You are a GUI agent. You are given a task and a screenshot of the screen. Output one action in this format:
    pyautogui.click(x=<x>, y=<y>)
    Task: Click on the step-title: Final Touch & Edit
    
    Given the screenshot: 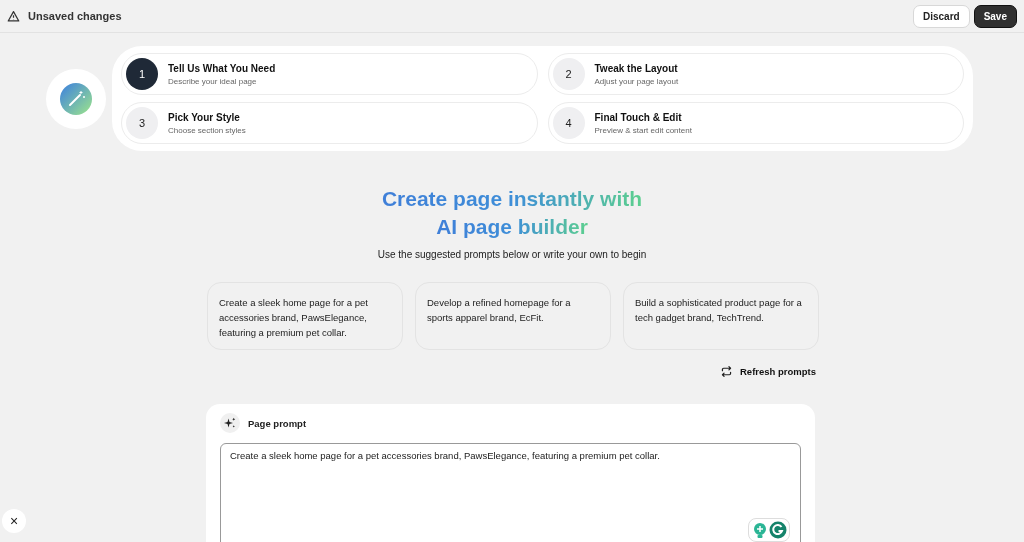 What is the action you would take?
    pyautogui.click(x=638, y=117)
    